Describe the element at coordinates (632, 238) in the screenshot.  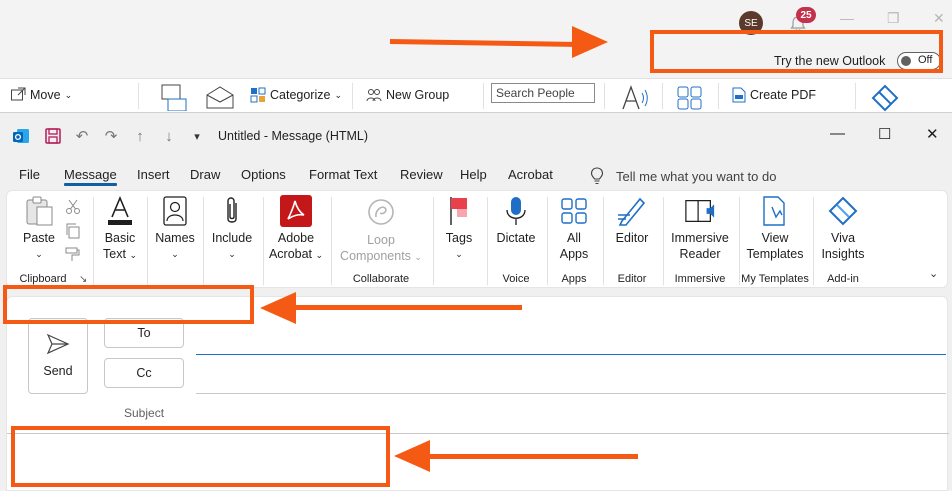
I see `editor-label: Editor` at that location.